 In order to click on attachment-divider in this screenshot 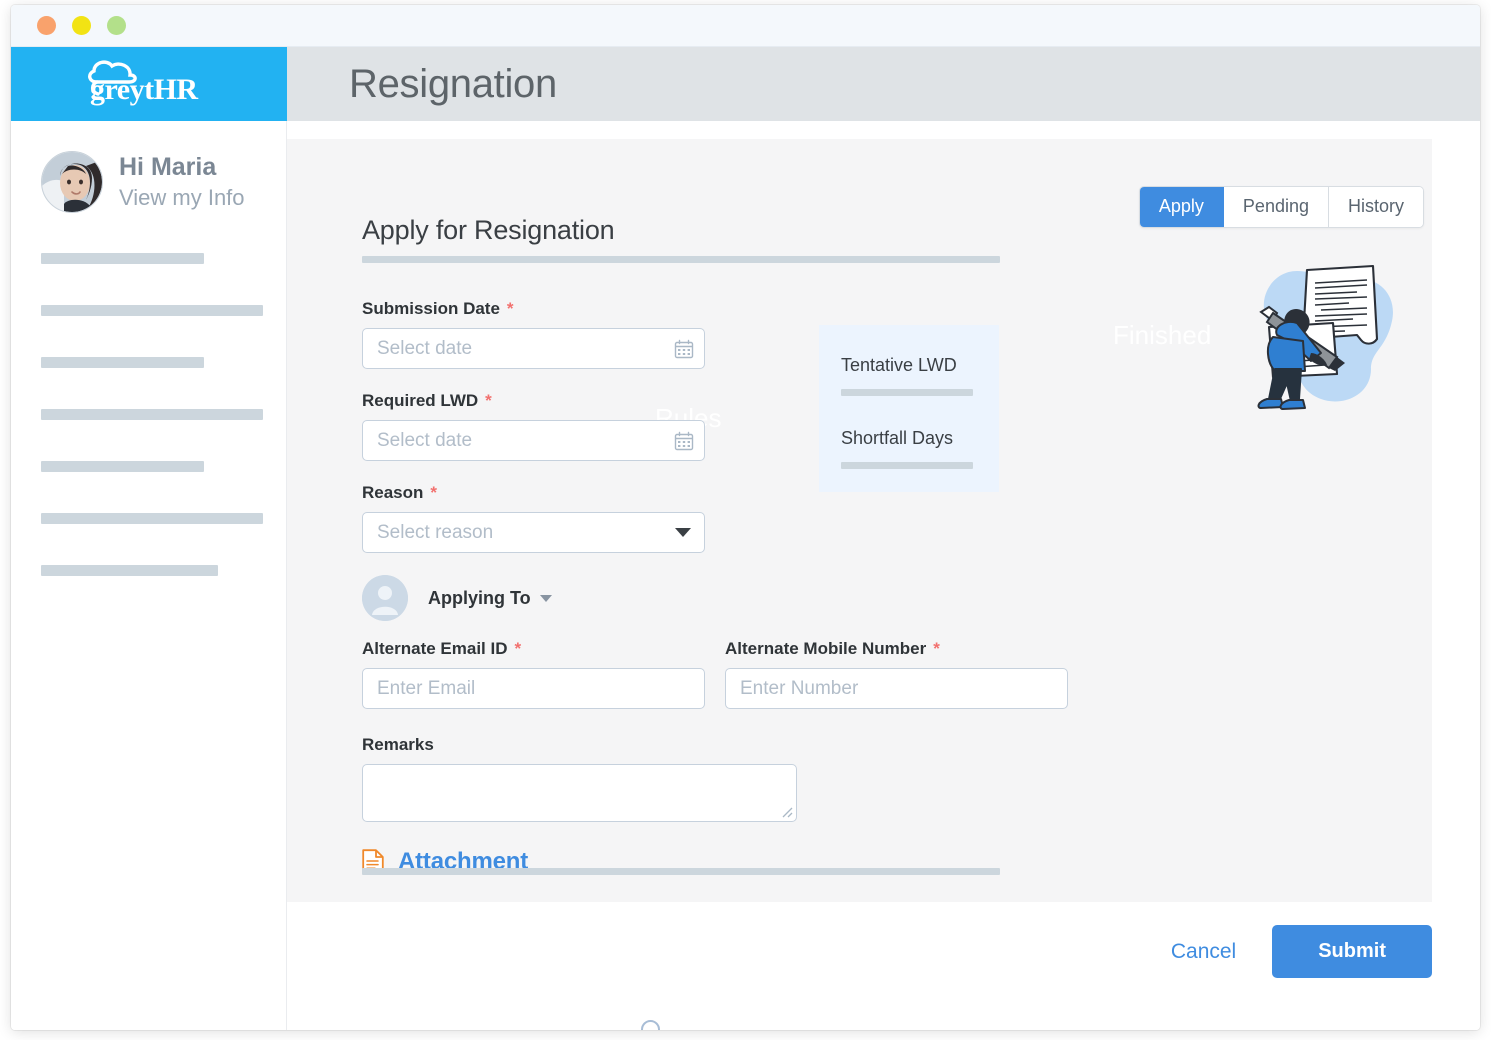, I will do `click(681, 871)`.